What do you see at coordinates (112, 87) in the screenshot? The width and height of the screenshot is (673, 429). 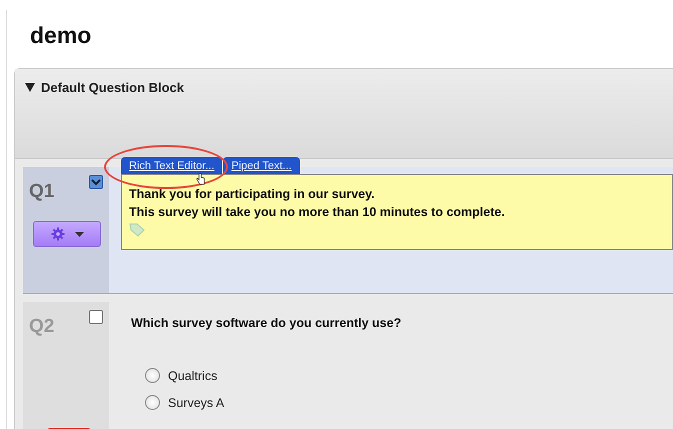 I see `block-title: Default Question Block` at bounding box center [112, 87].